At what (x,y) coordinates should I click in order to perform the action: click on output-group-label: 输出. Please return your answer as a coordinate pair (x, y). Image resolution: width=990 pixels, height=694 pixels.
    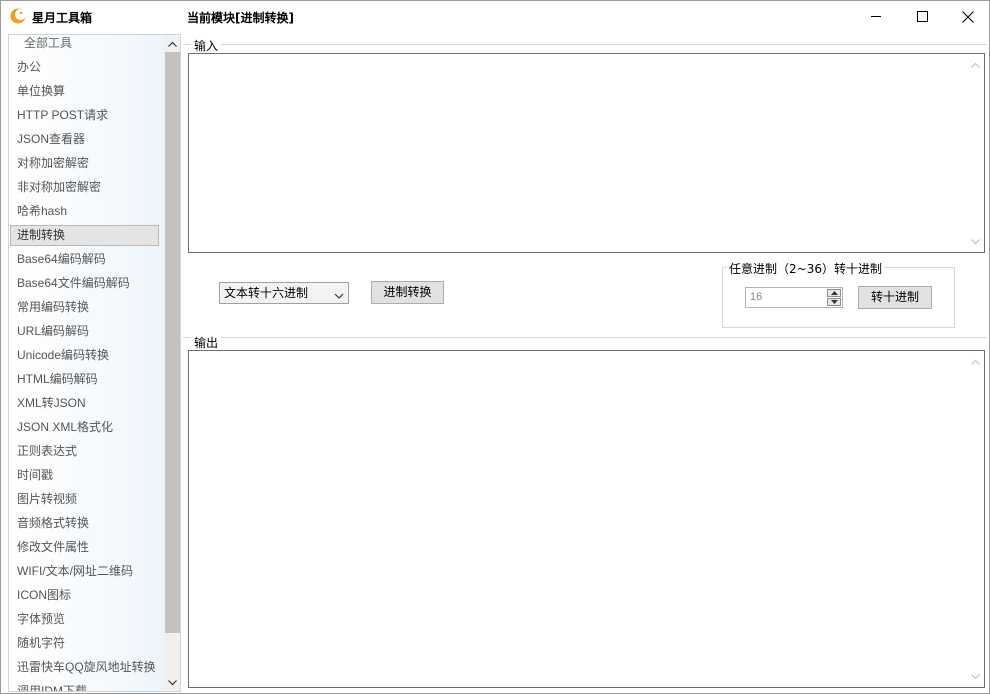
    Looking at the image, I should click on (206, 342).